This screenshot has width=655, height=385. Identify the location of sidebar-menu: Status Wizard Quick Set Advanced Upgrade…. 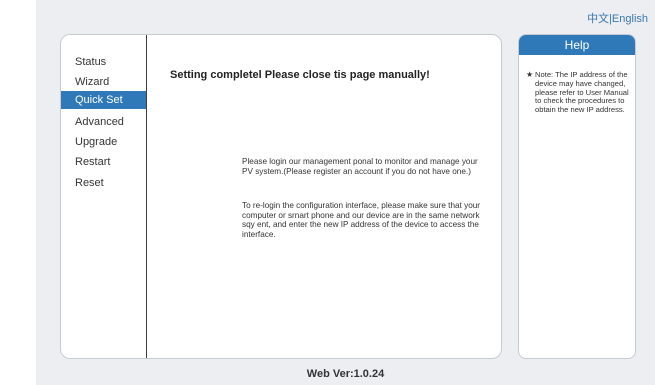
(104, 196).